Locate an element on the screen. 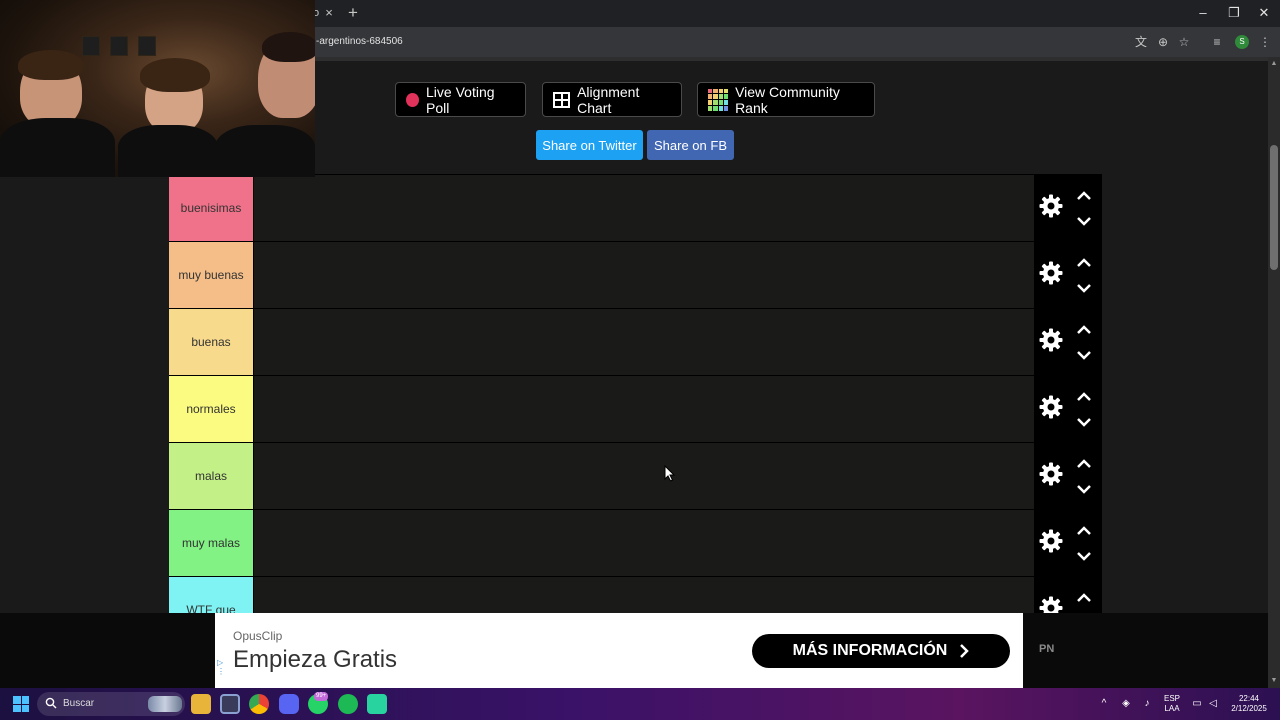  chrome-icon is located at coordinates (259, 704).